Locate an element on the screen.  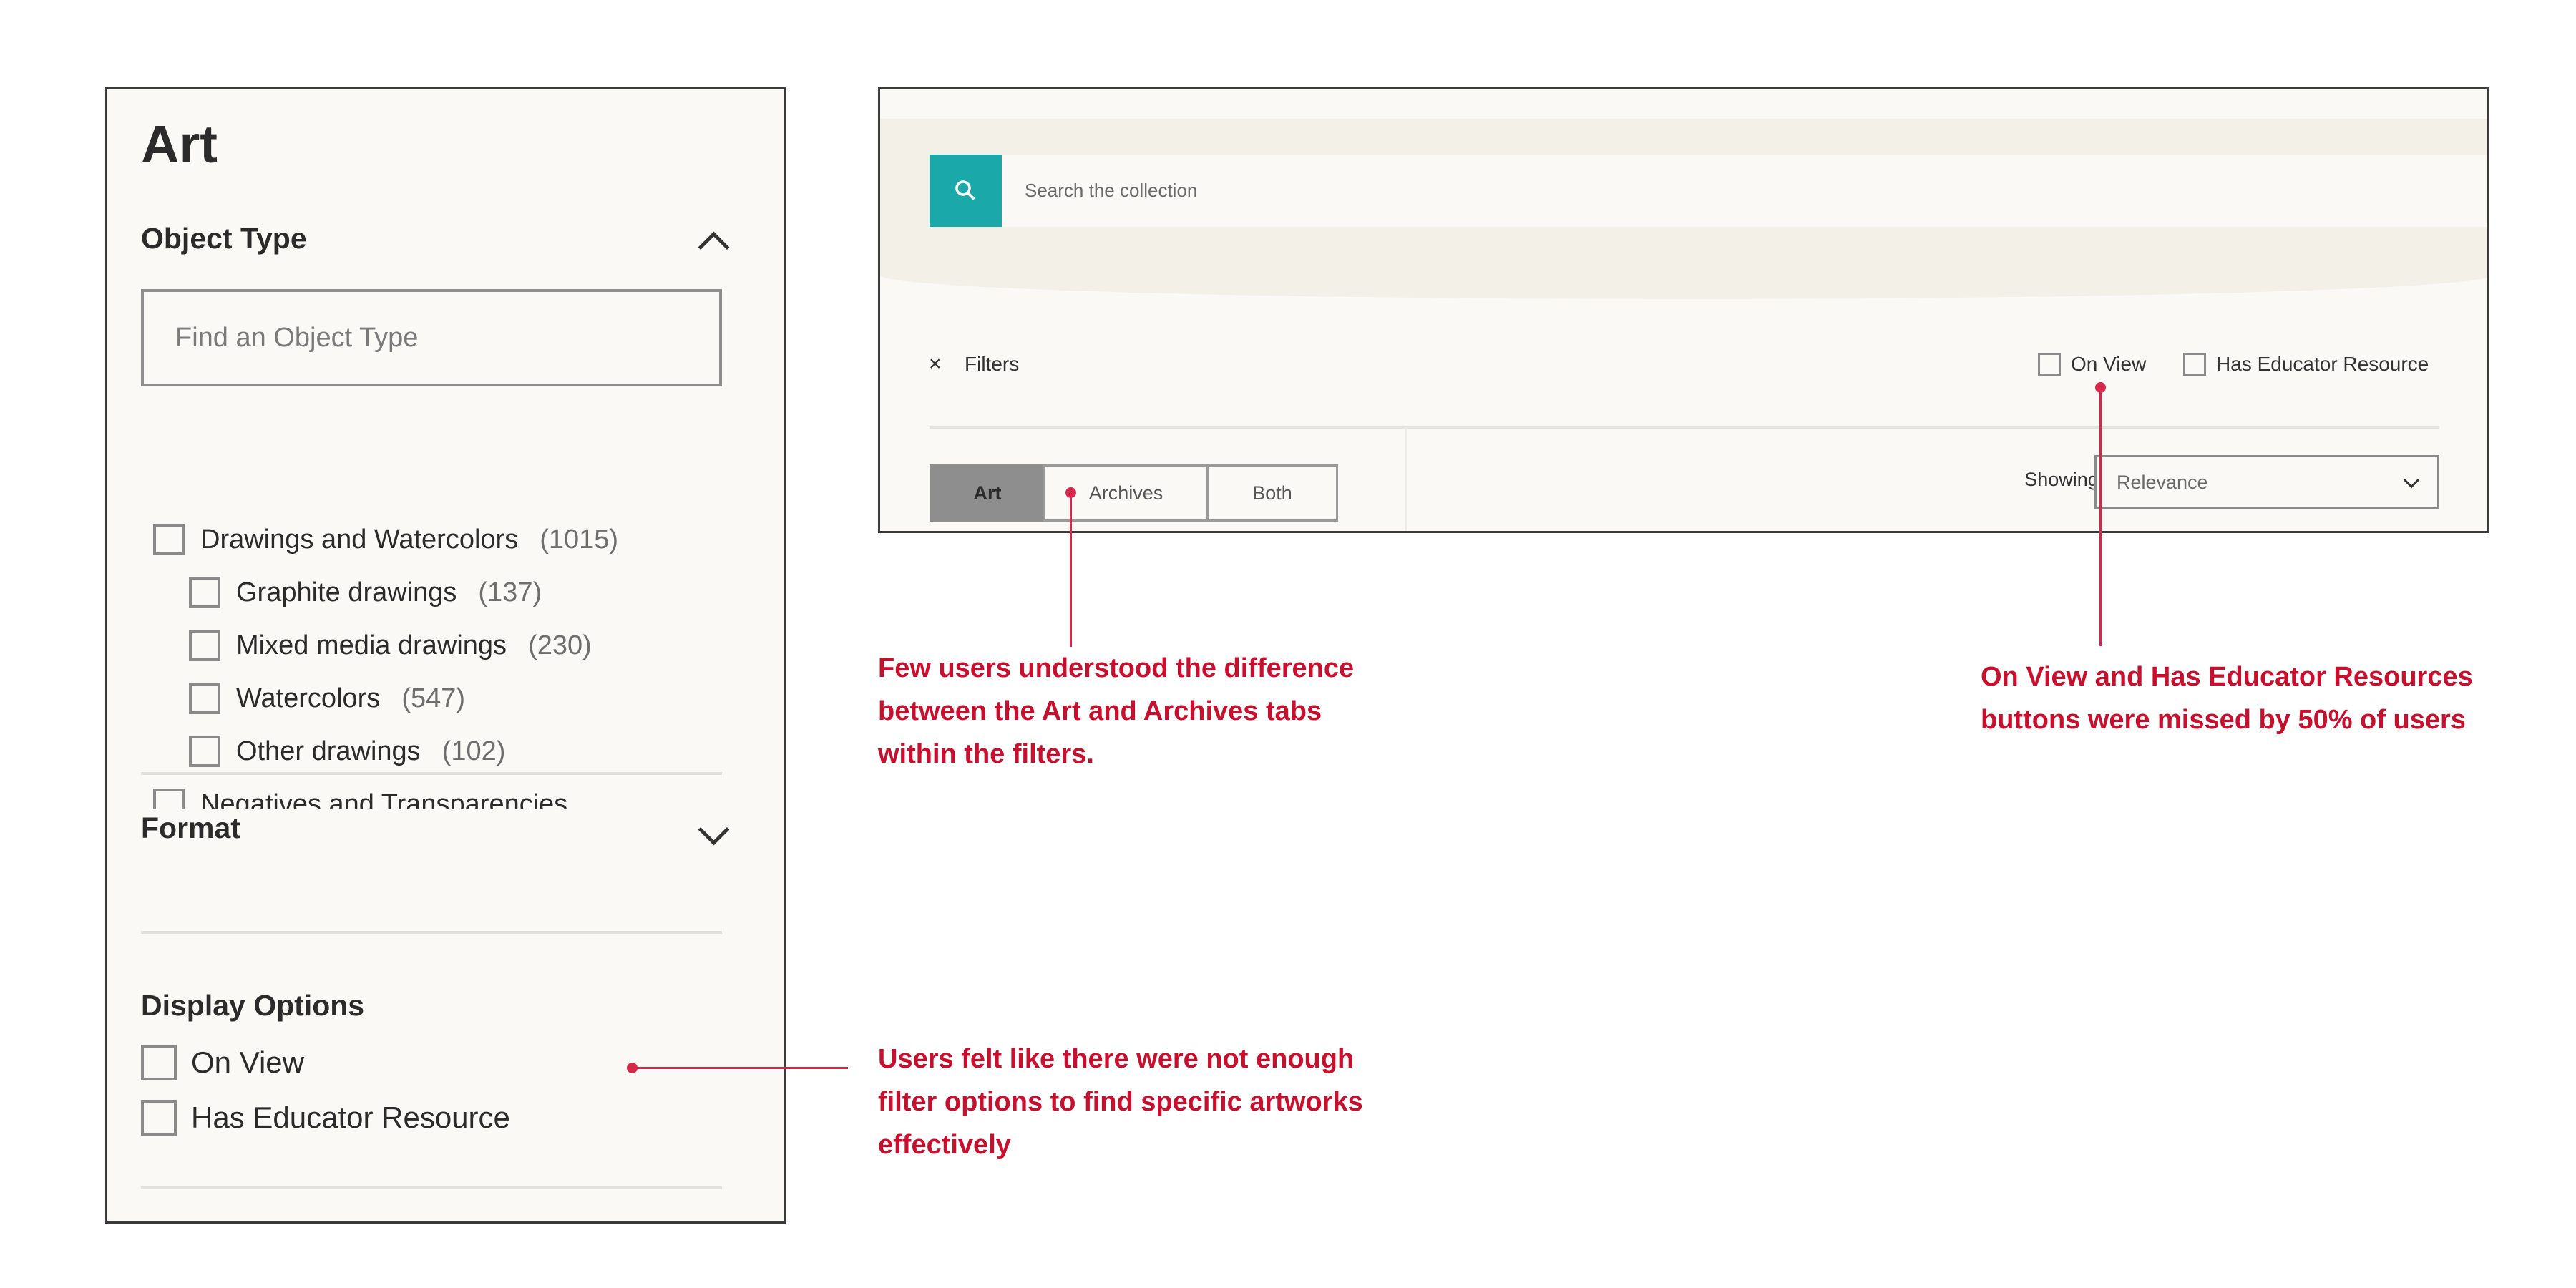
object-type-count: (1015) is located at coordinates (579, 539).